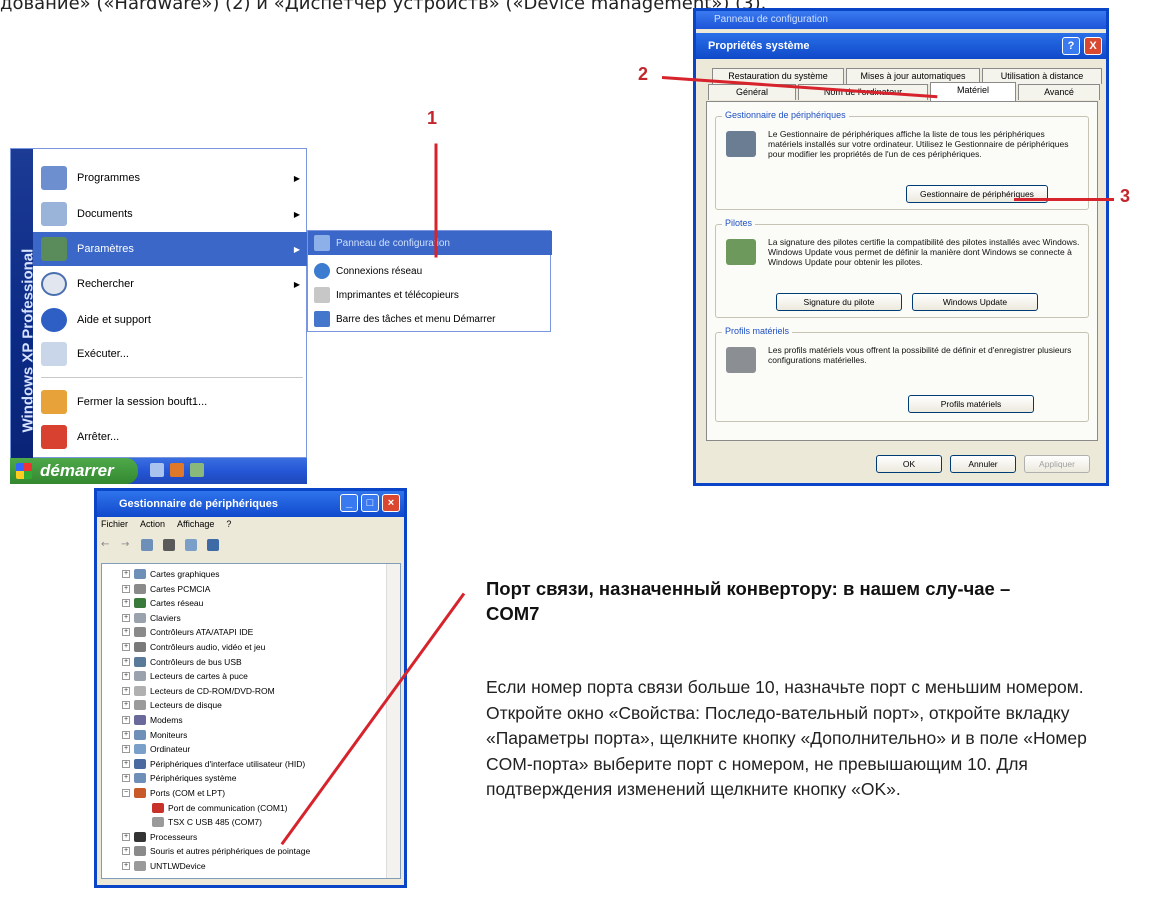  I want to click on windows-update-button: Windows Update, so click(975, 302).